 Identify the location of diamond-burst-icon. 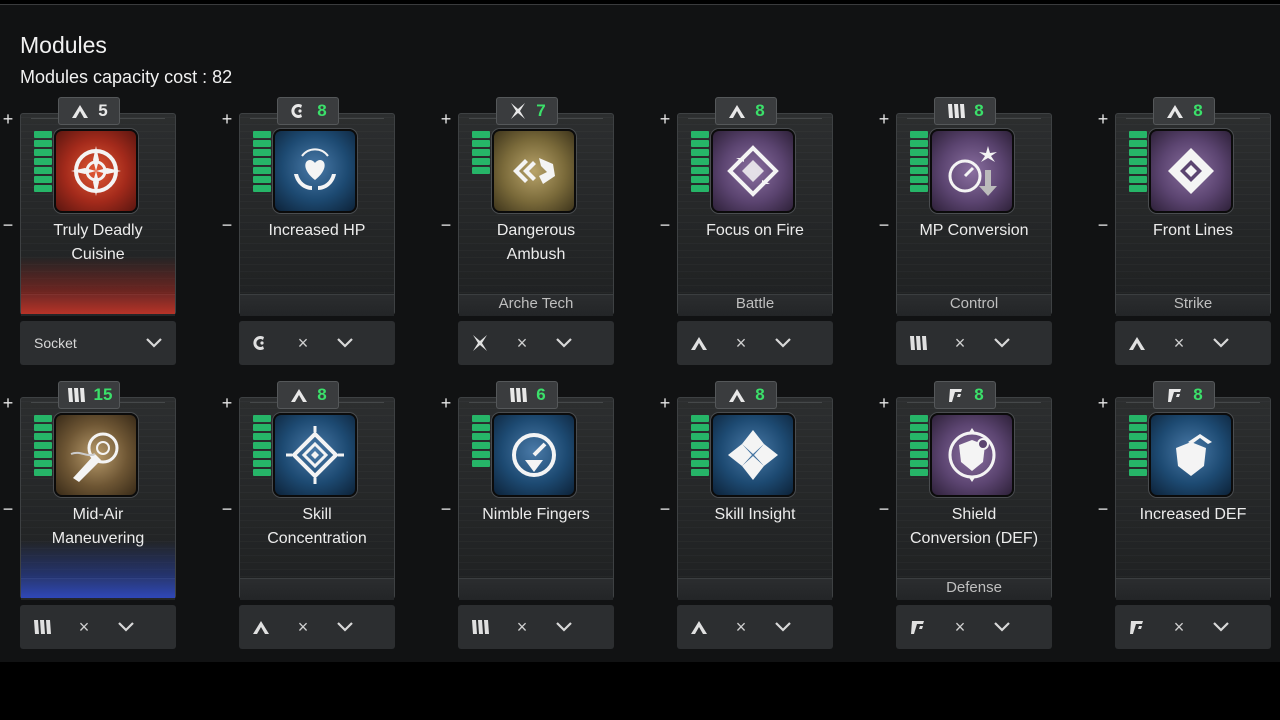
(1191, 171).